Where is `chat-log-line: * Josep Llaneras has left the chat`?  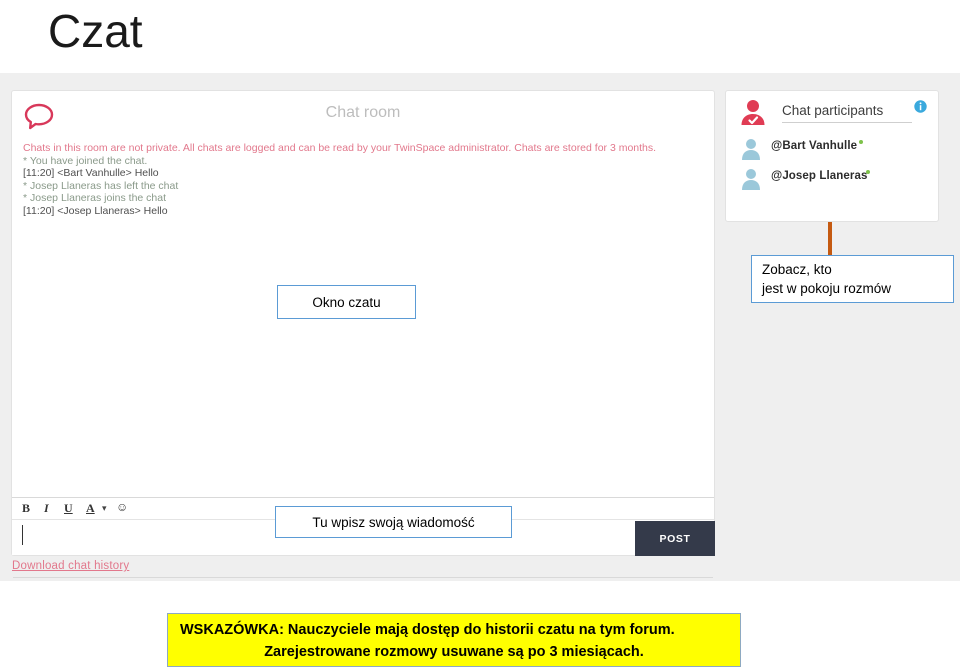 chat-log-line: * Josep Llaneras has left the chat is located at coordinates (101, 185).